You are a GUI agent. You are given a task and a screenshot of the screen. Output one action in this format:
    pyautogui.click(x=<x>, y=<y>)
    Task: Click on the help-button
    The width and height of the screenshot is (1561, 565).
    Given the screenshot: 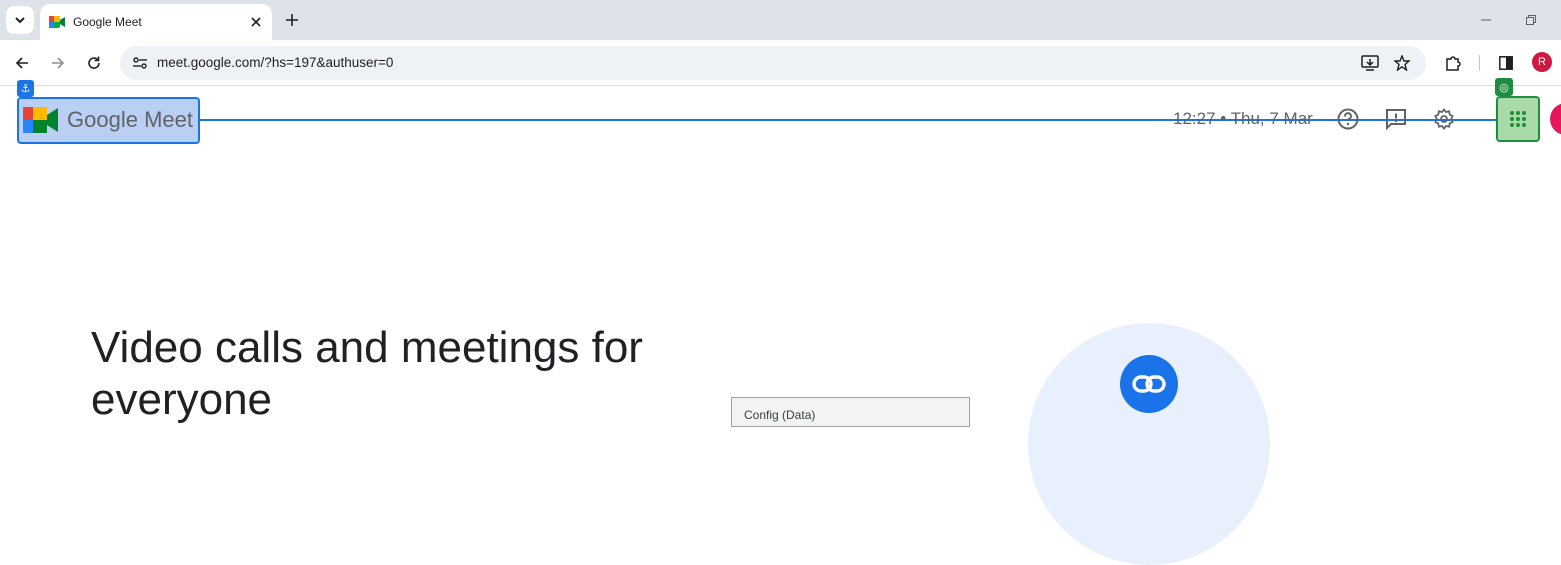 What is the action you would take?
    pyautogui.click(x=1348, y=119)
    